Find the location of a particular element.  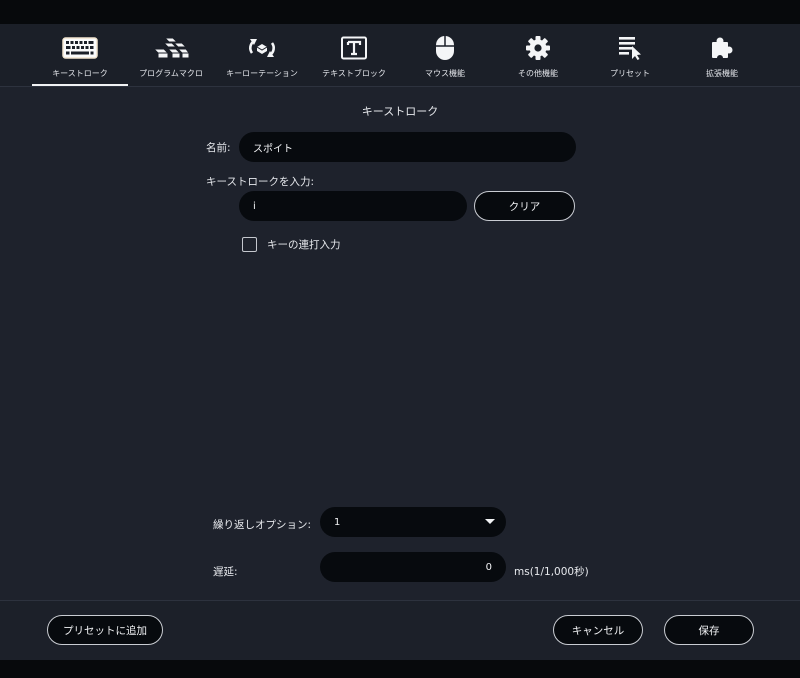

tab-key-rotation: キーローテーション is located at coordinates (262, 55).